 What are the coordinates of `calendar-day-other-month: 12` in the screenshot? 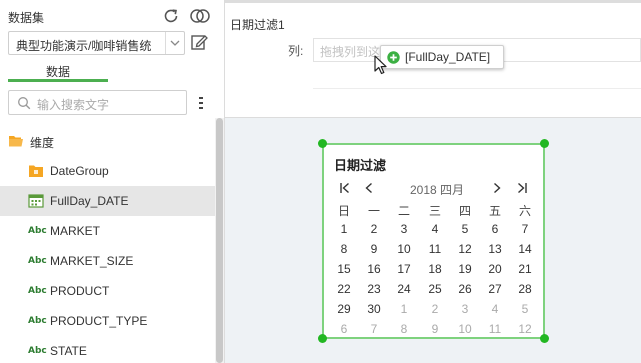 It's located at (525, 329).